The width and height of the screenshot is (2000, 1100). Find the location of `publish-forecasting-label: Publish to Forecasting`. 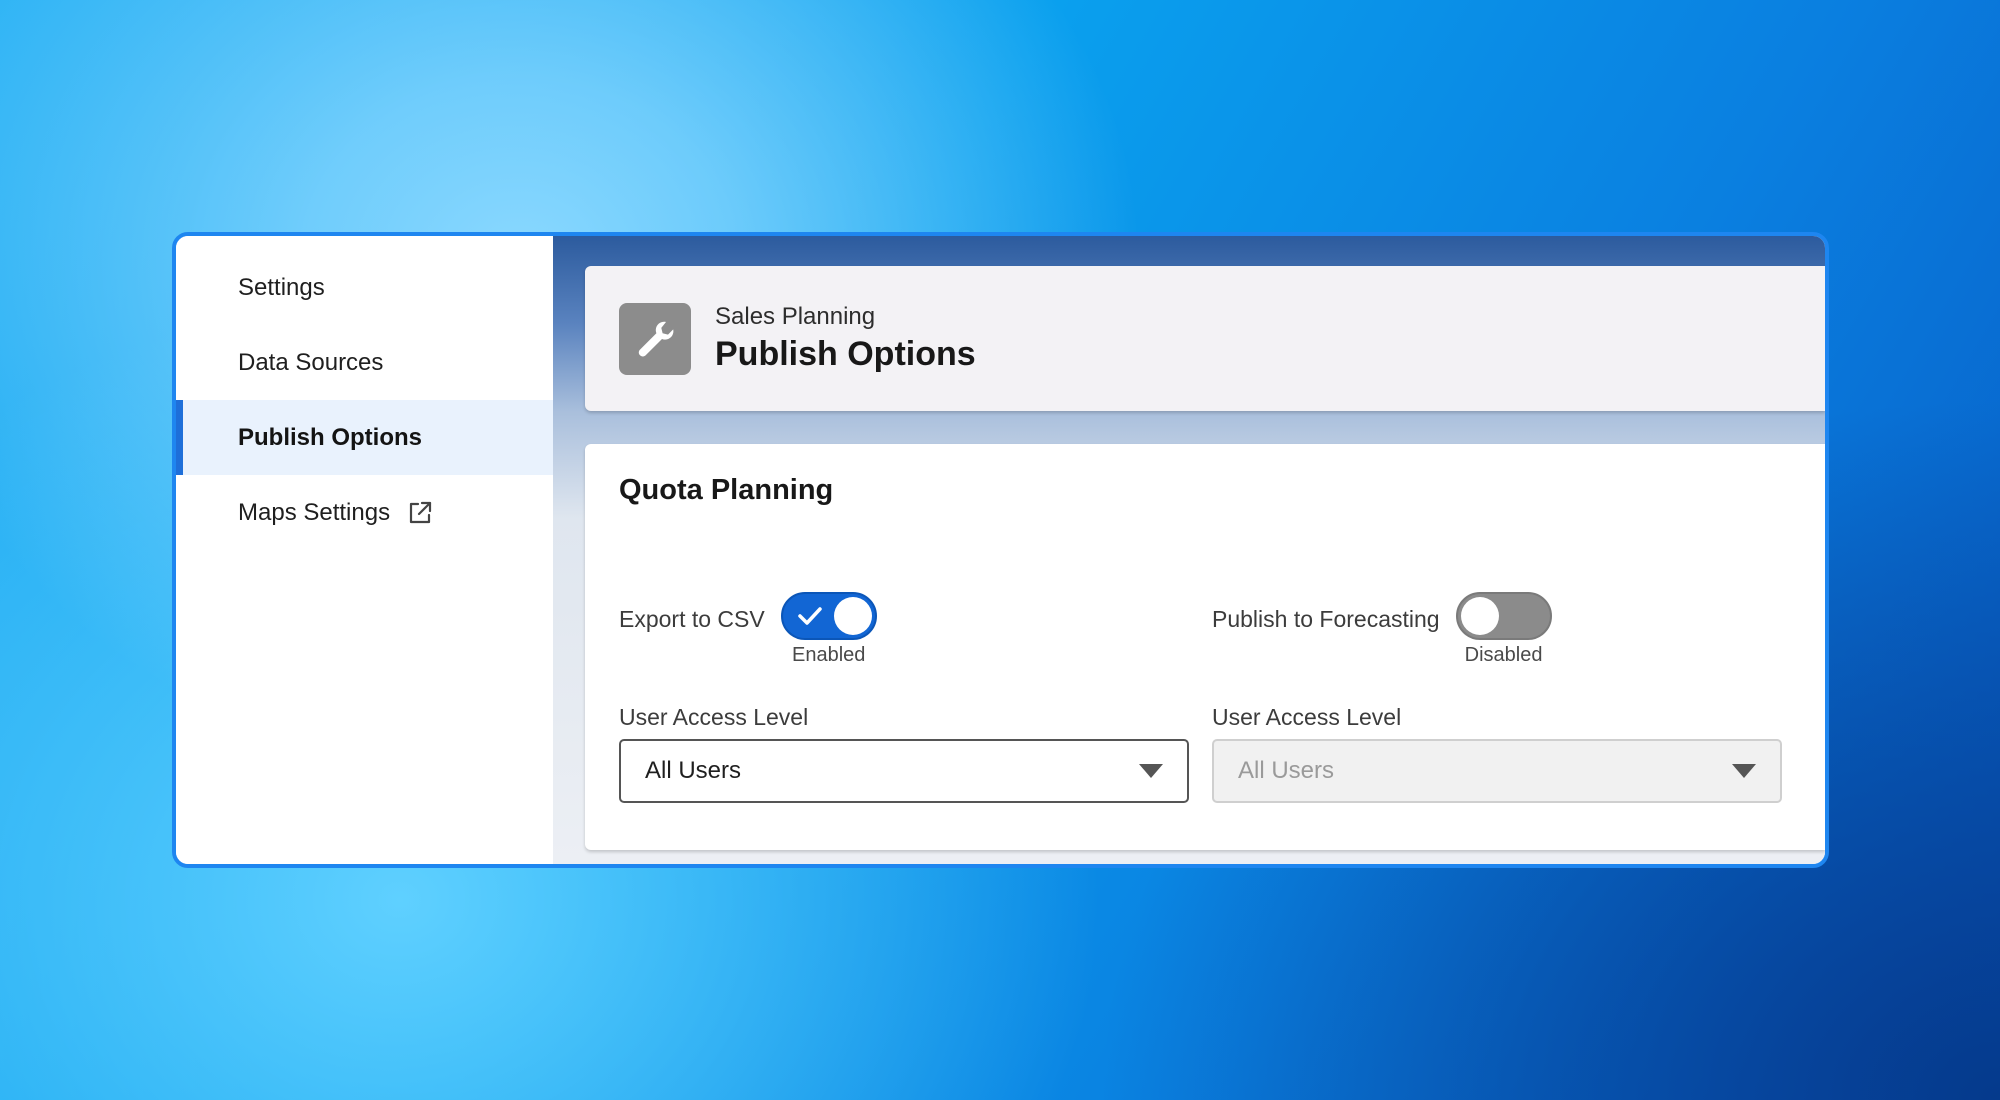

publish-forecasting-label: Publish to Forecasting is located at coordinates (1326, 619).